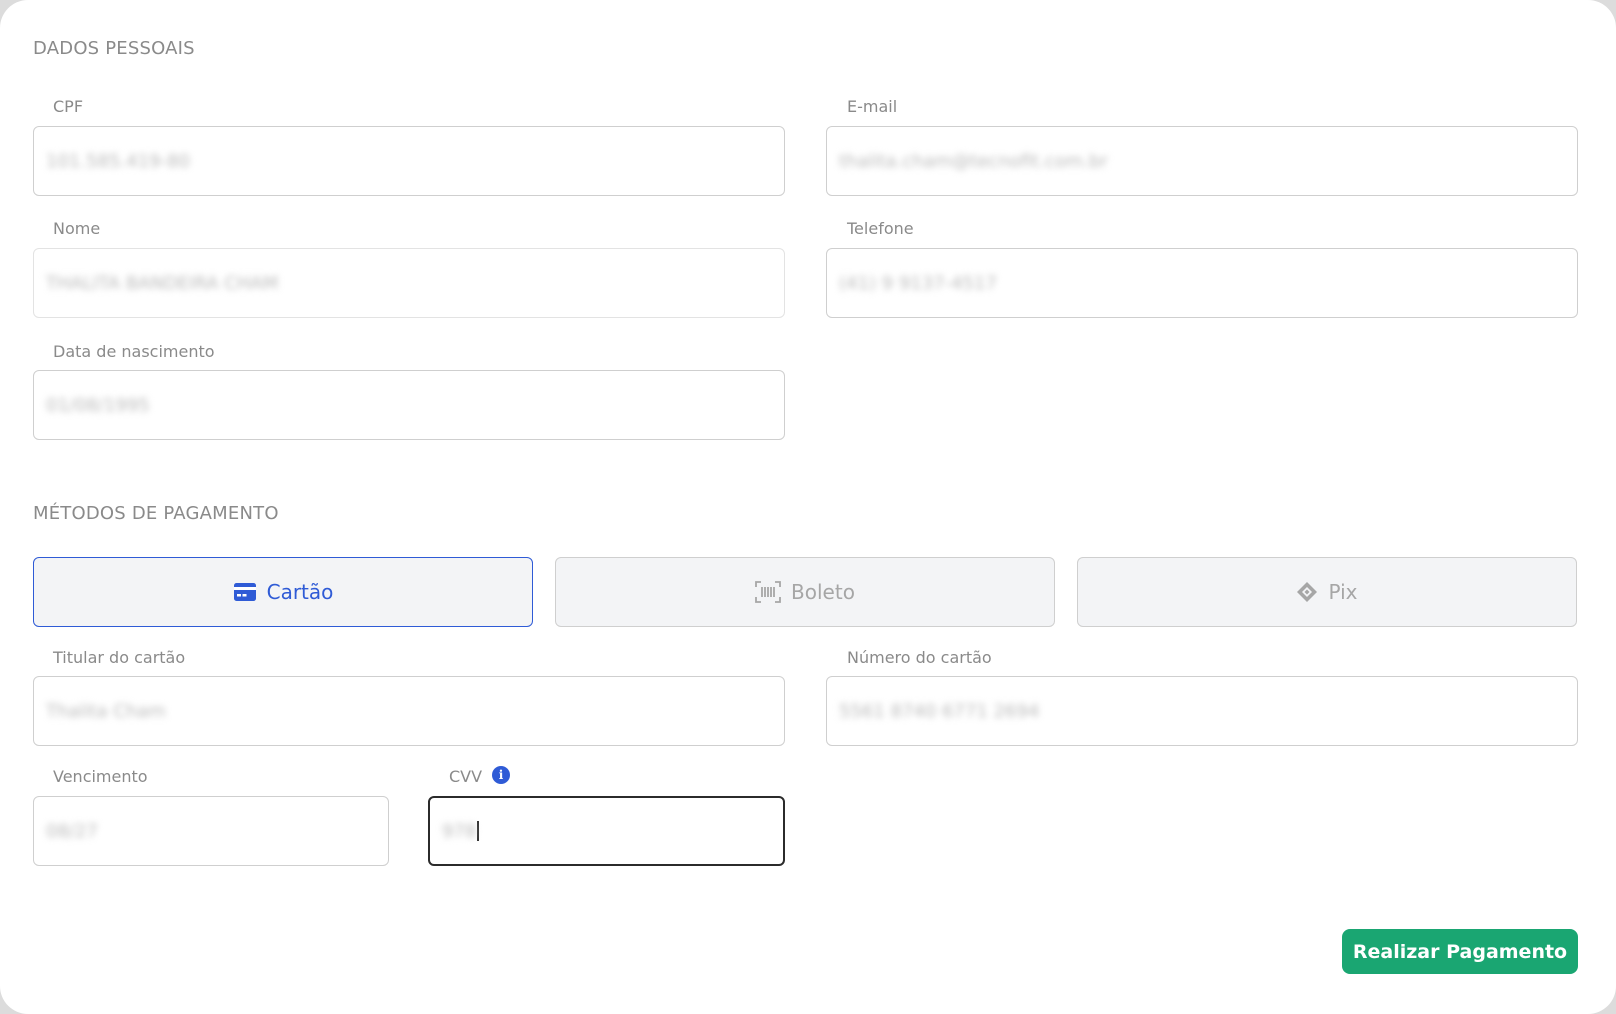  I want to click on nome-value: THALITA BANDEIRA CHAM, so click(162, 283).